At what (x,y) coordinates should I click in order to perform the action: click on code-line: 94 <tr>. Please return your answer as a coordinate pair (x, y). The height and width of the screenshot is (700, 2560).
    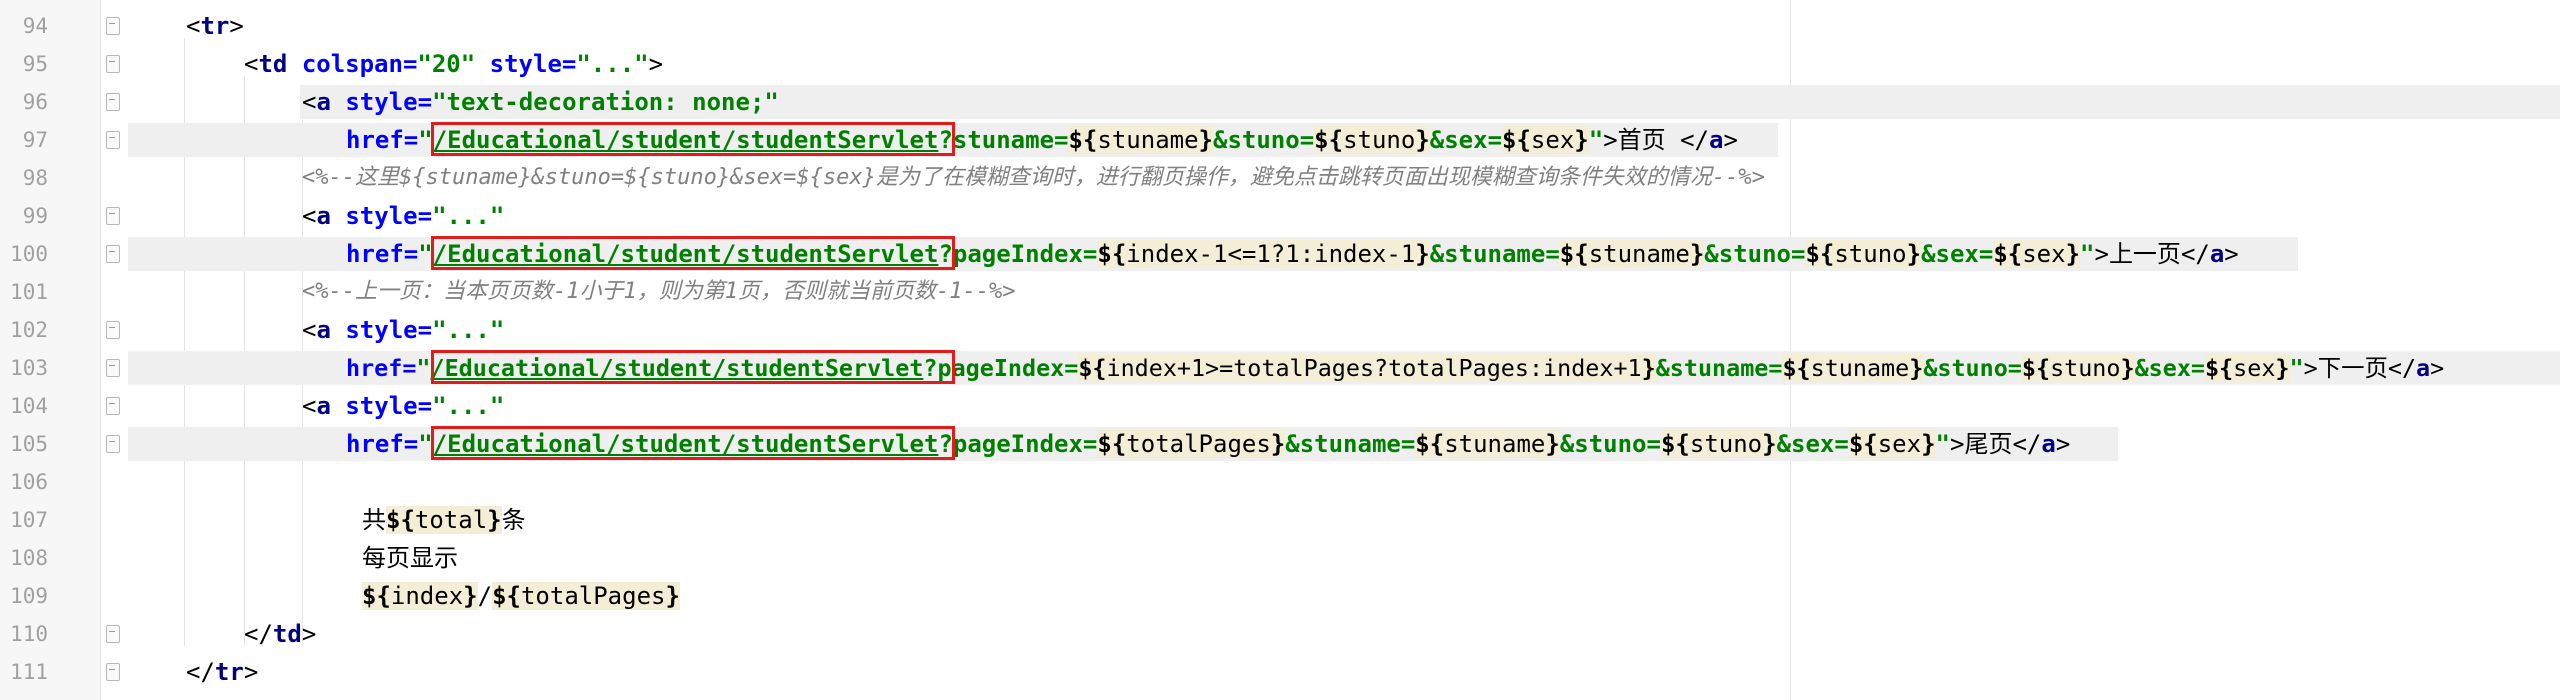
    Looking at the image, I should click on (1280, 26).